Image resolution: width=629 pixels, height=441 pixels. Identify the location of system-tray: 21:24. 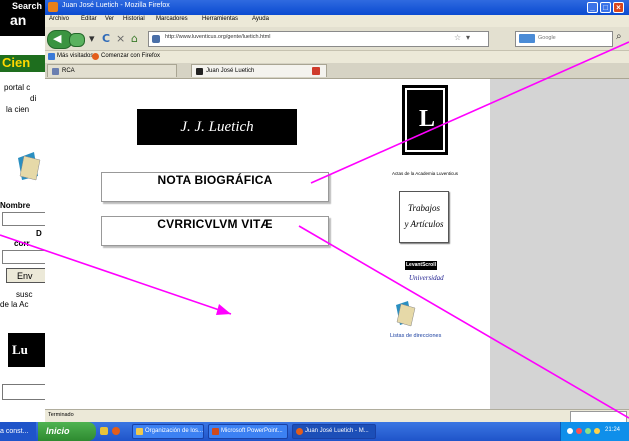
(594, 431).